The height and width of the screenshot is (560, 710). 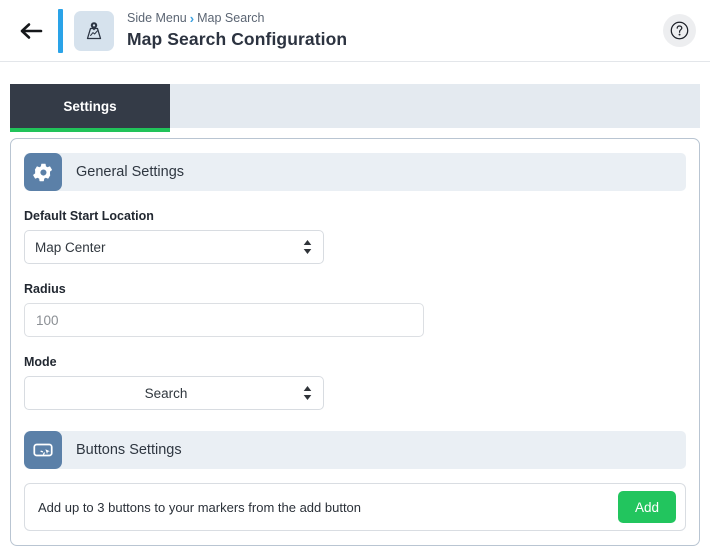 What do you see at coordinates (355, 382) in the screenshot?
I see `field-mode: Mode Search` at bounding box center [355, 382].